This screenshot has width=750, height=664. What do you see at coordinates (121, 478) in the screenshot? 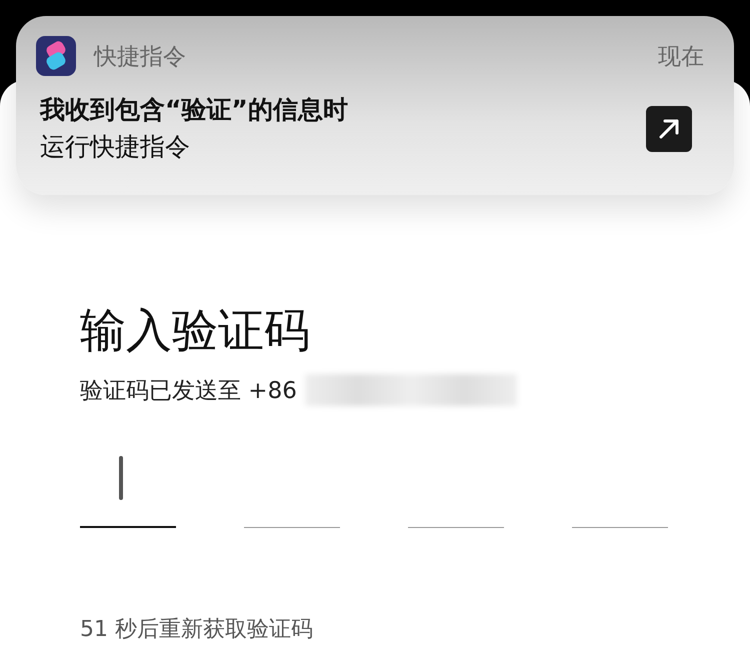
I see `text-cursor` at bounding box center [121, 478].